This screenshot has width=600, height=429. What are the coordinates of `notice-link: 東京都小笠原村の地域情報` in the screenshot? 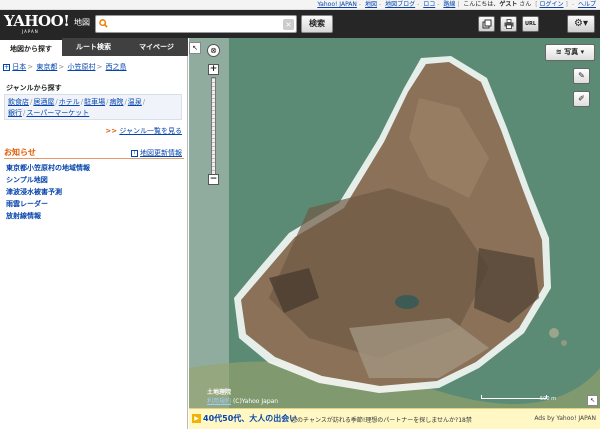 It's located at (48, 168).